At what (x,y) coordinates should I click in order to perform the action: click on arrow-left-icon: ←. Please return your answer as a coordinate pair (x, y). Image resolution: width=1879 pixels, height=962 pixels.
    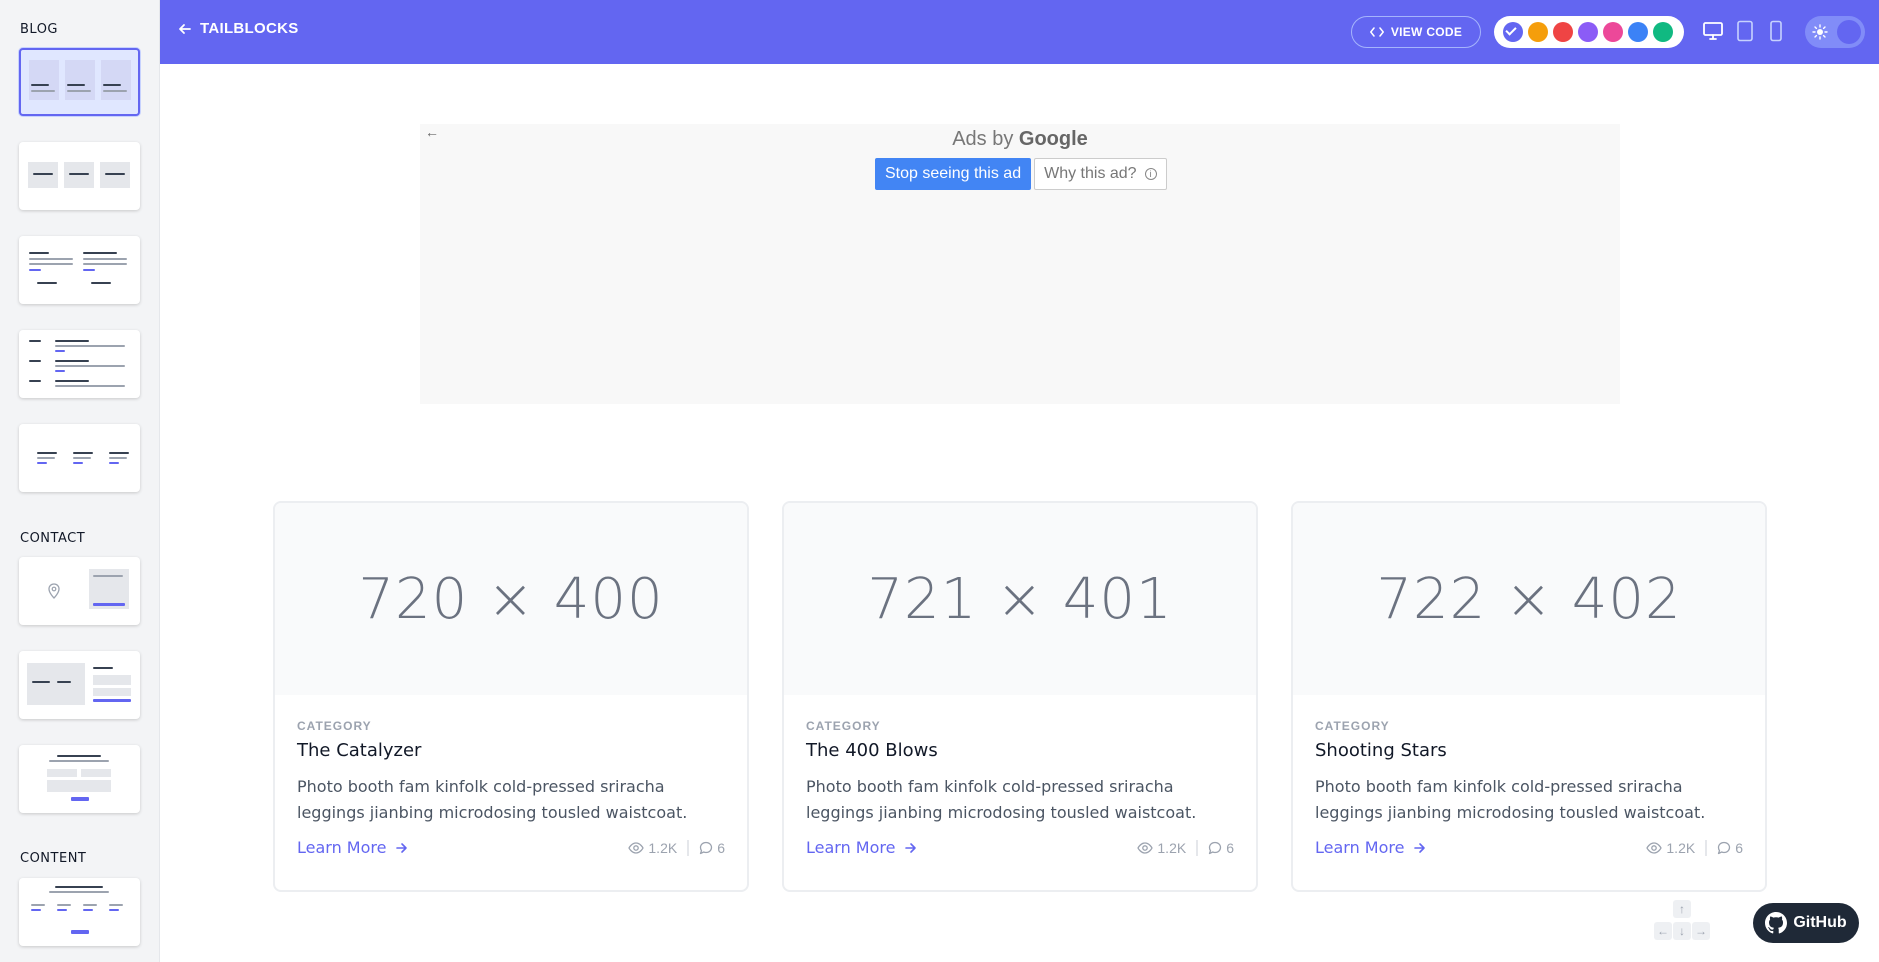
    Looking at the image, I should click on (1663, 931).